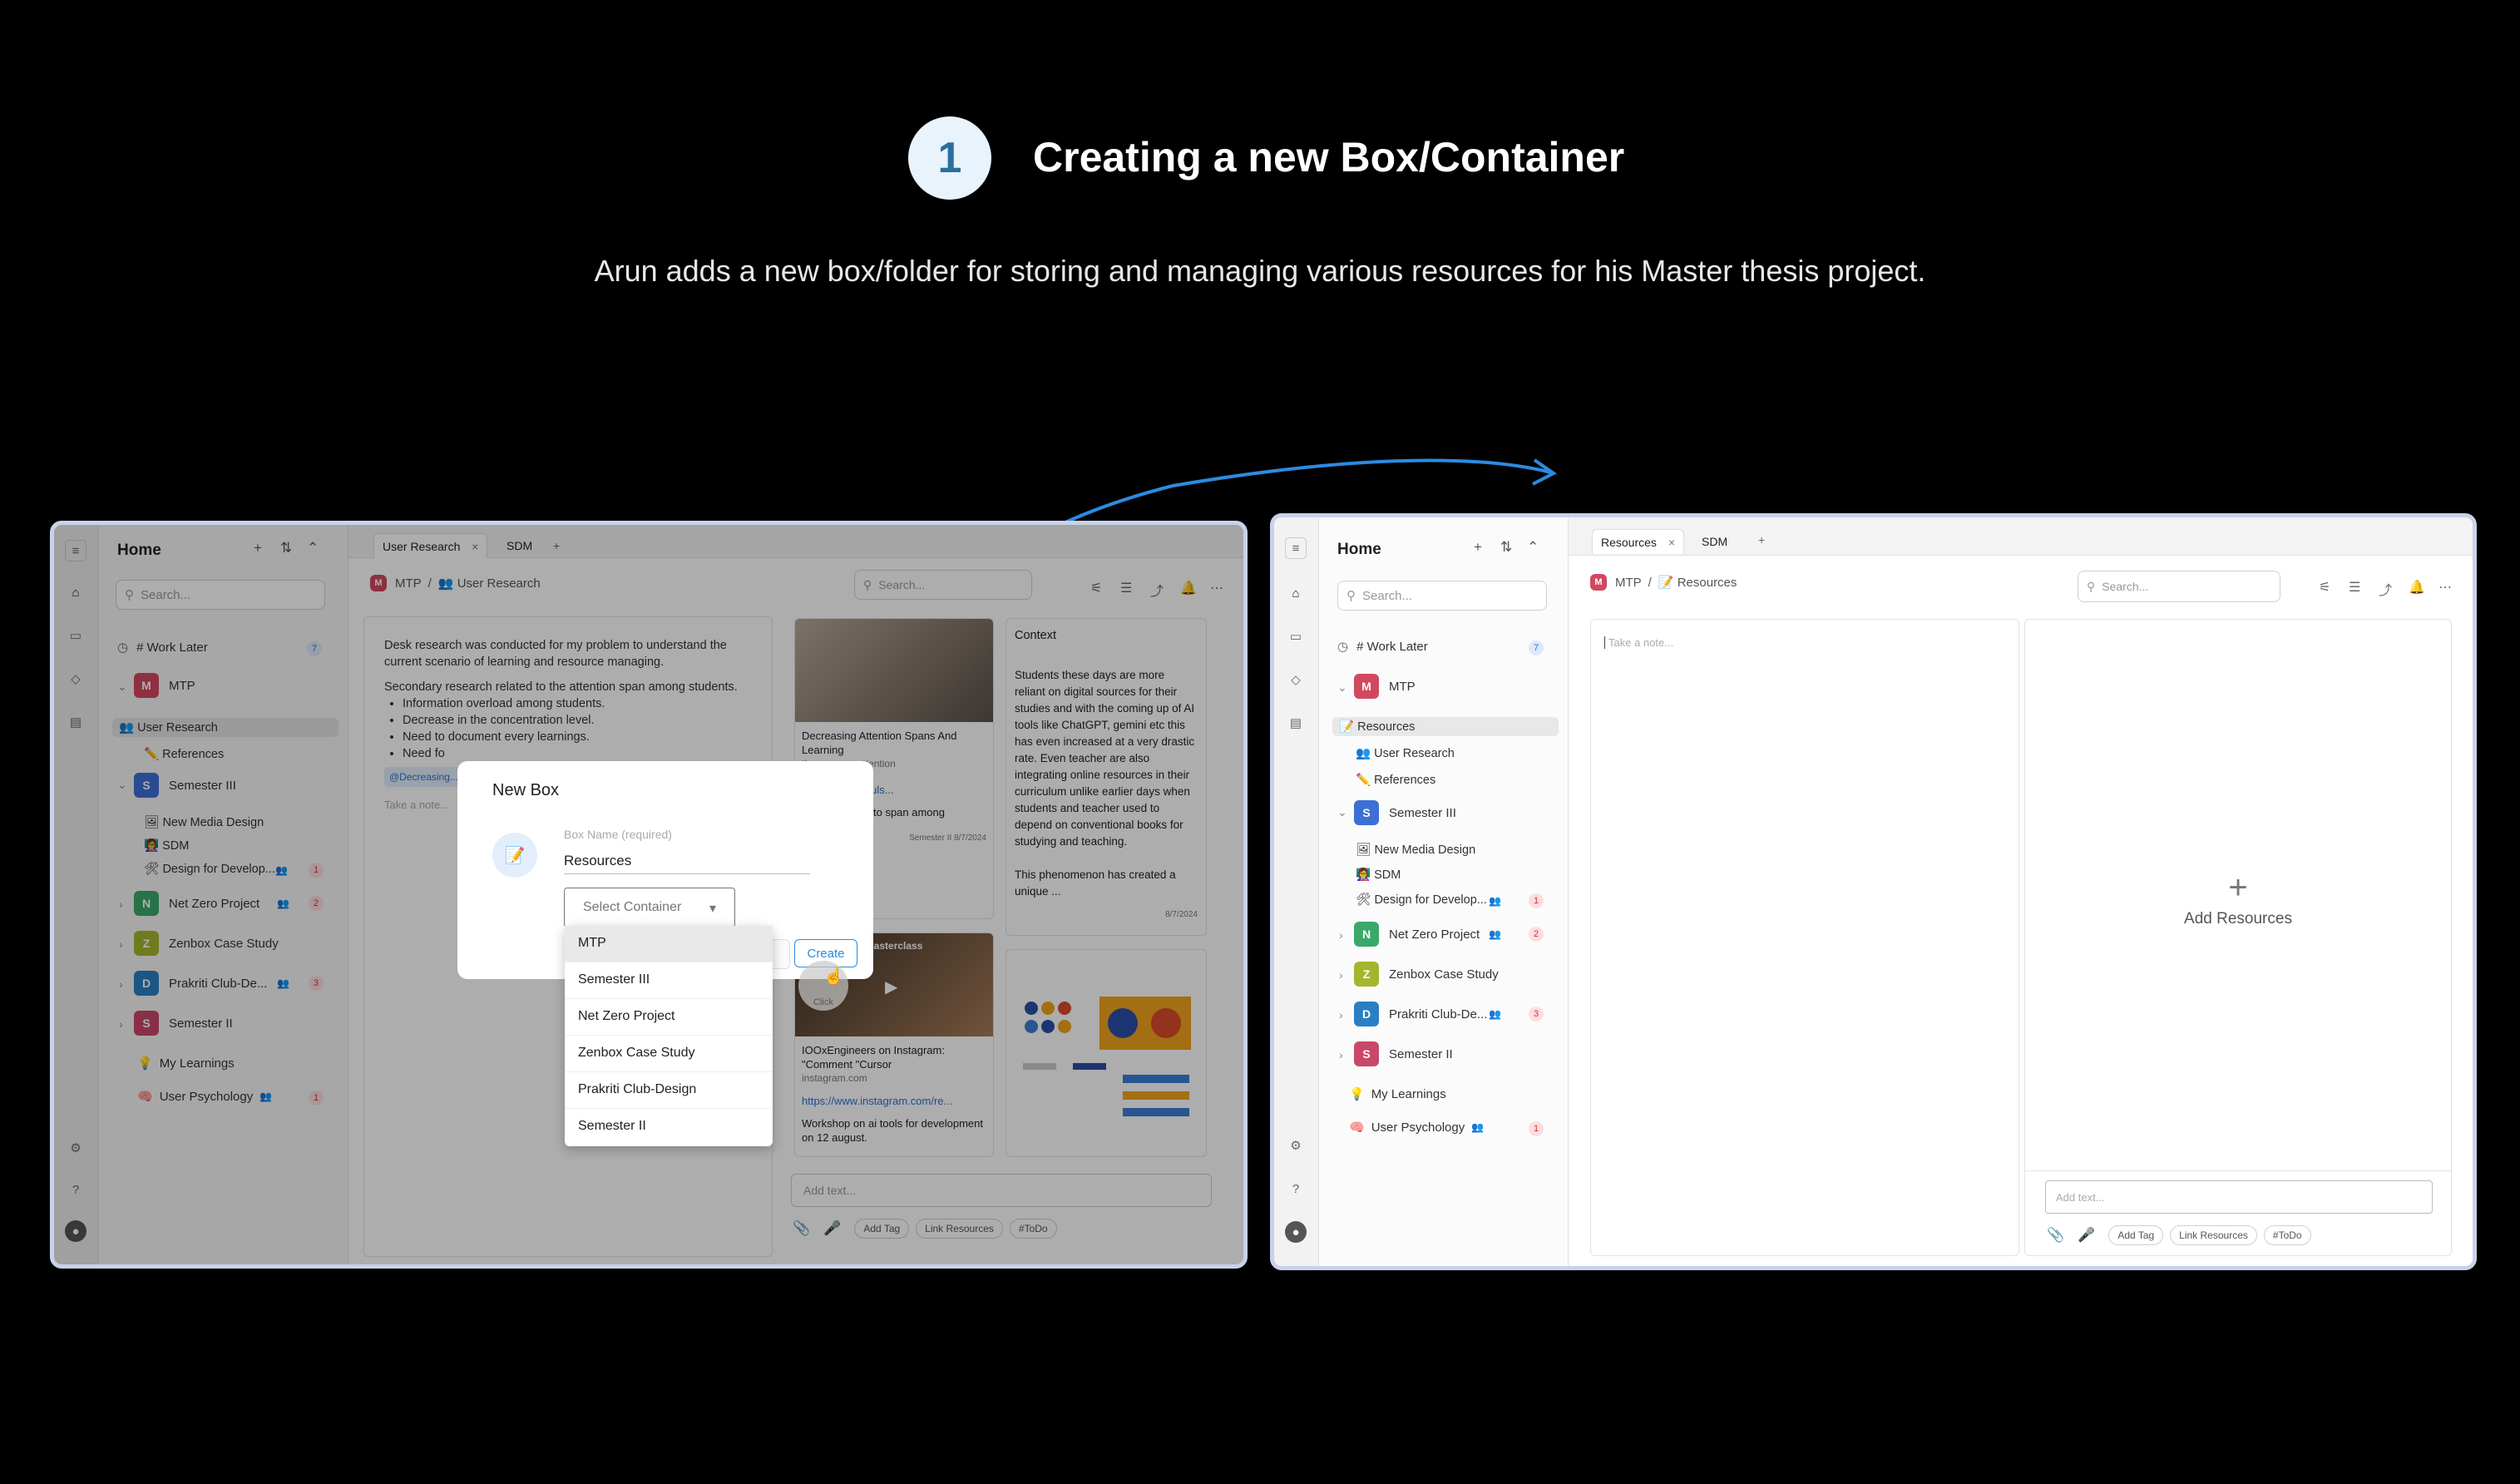  Describe the element at coordinates (1329, 157) in the screenshot. I see `step-title: Creating a new Box/Container` at that location.